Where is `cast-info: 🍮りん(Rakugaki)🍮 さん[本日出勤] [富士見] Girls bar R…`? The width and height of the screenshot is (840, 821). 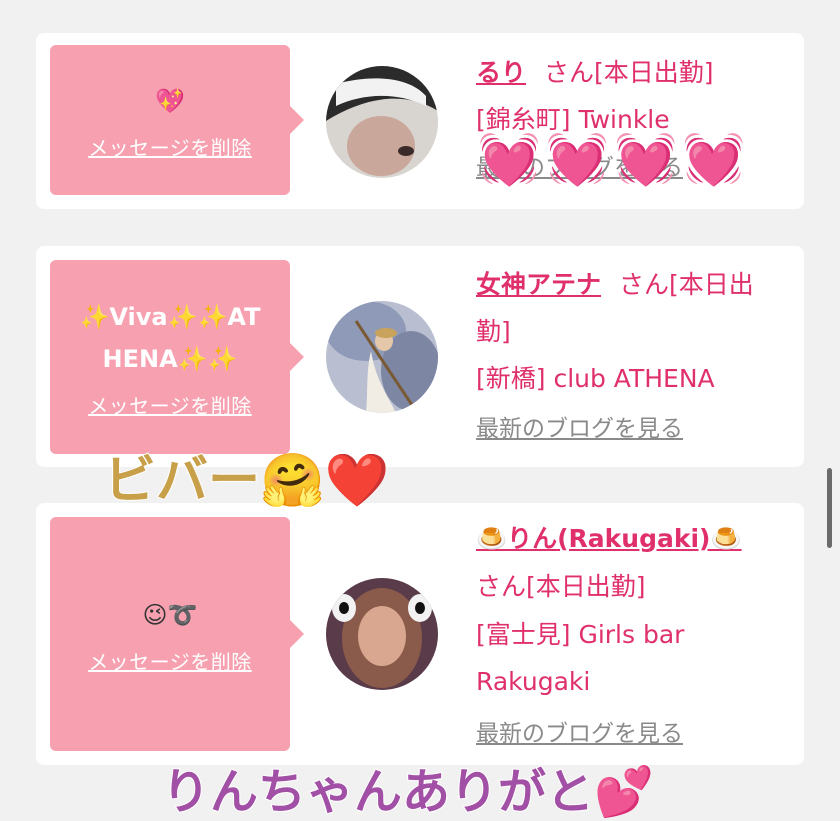
cast-info: 🍮りん(Rakugaki)🍮 さん[本日出勤] [富士見] Girls bar R… is located at coordinates (621, 636).